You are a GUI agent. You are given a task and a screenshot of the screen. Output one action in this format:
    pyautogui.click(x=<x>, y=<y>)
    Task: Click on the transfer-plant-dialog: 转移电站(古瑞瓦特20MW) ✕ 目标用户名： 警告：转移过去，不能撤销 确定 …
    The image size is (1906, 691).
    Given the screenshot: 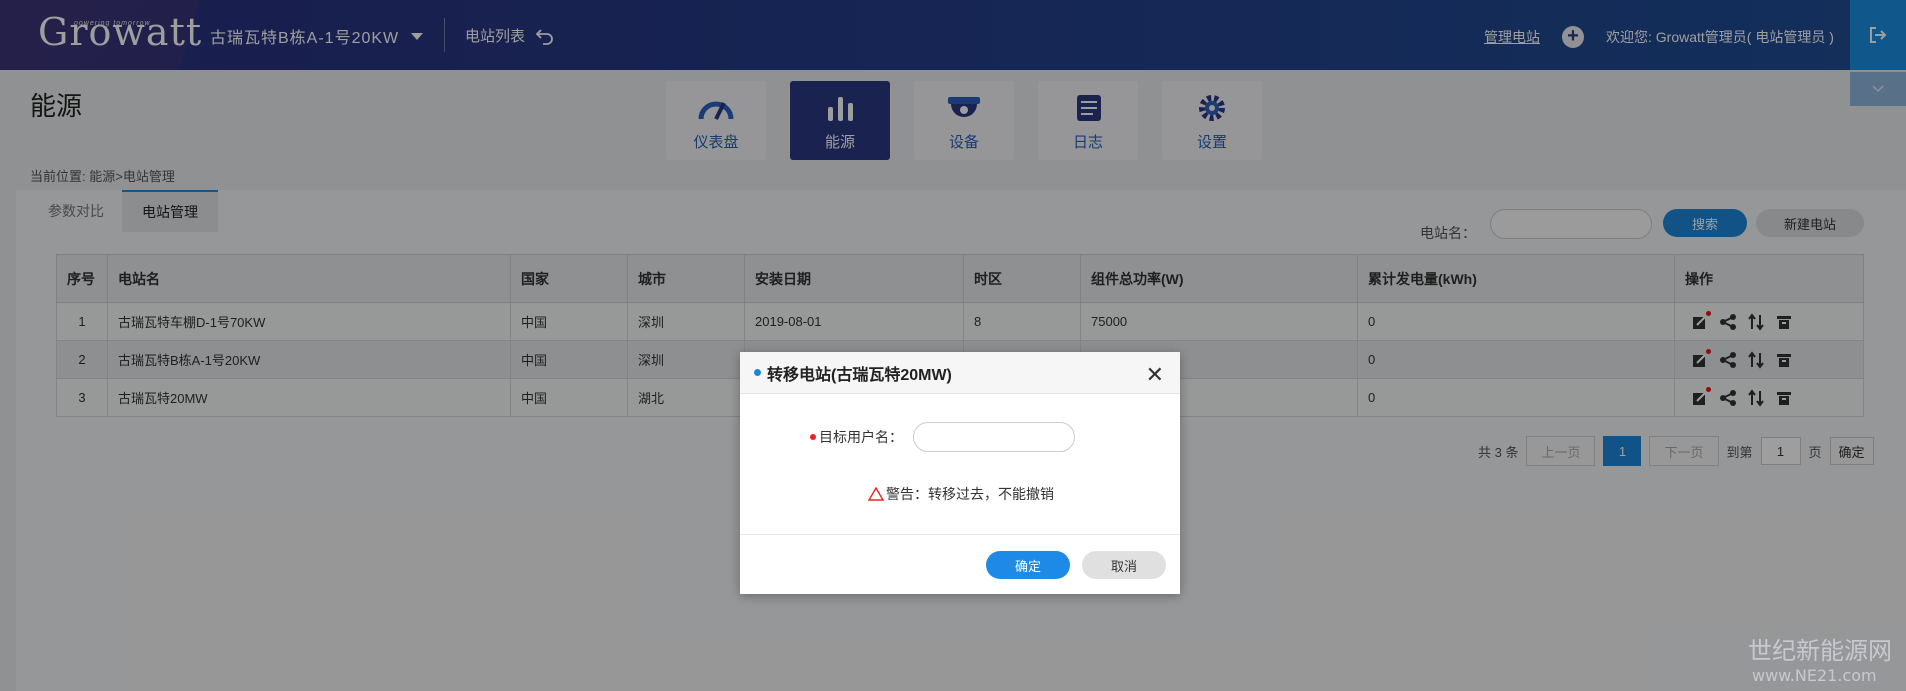 What is the action you would take?
    pyautogui.click(x=960, y=473)
    